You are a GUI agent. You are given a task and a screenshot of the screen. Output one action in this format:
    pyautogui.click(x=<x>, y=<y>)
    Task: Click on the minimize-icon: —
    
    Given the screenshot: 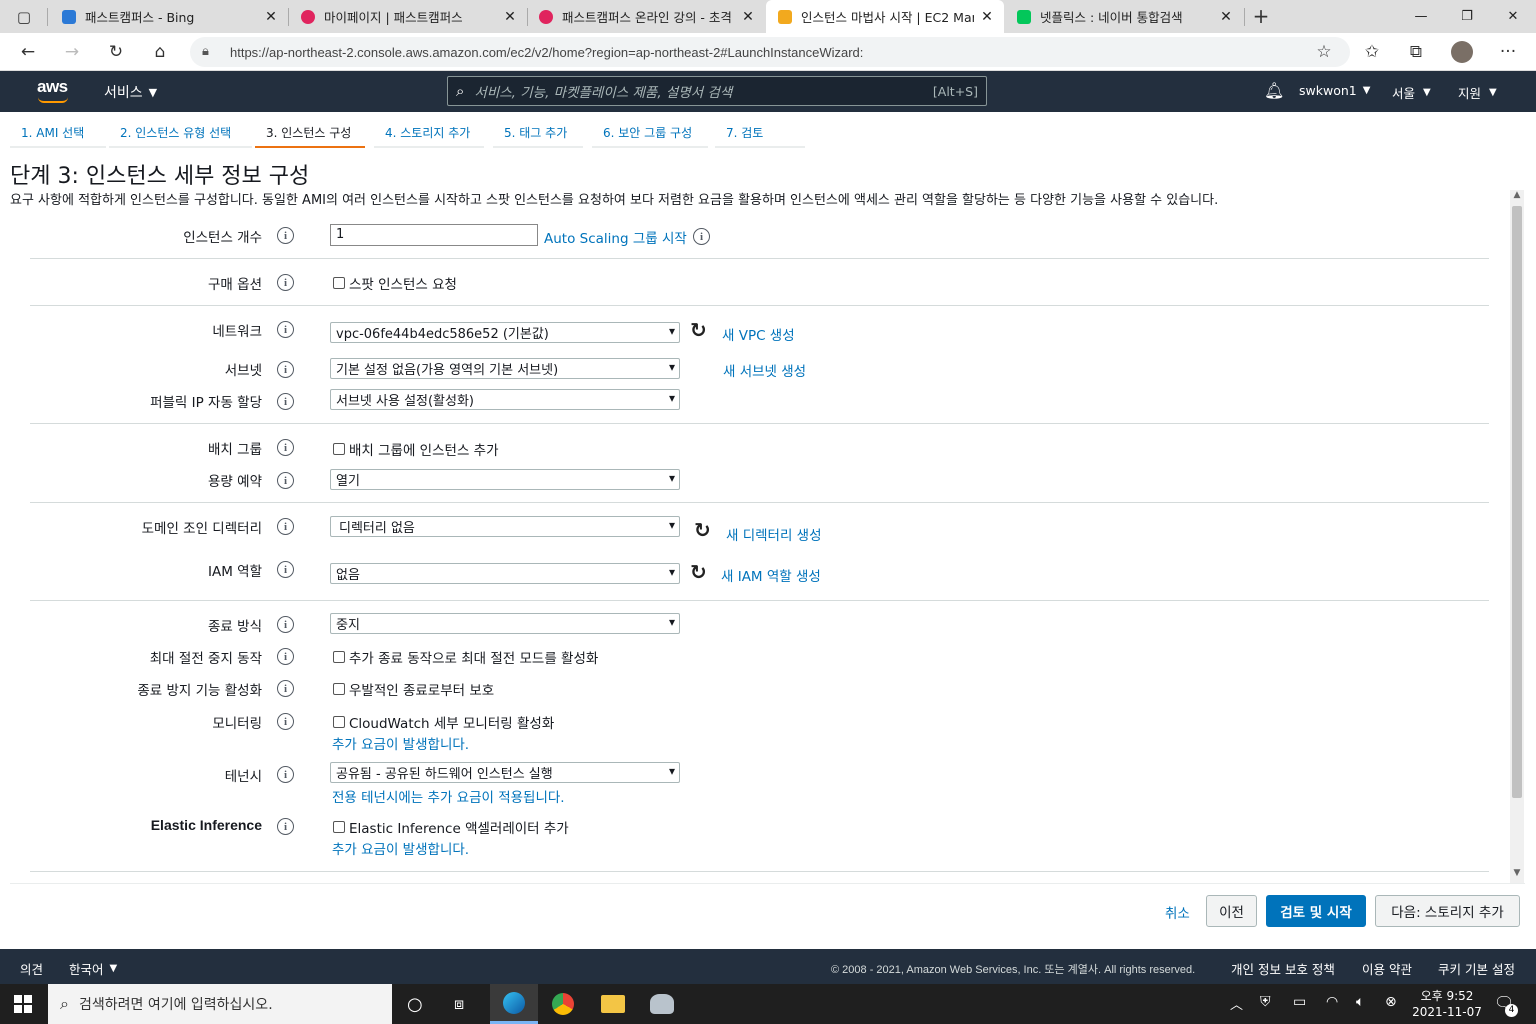 What is the action you would take?
    pyautogui.click(x=1421, y=16)
    